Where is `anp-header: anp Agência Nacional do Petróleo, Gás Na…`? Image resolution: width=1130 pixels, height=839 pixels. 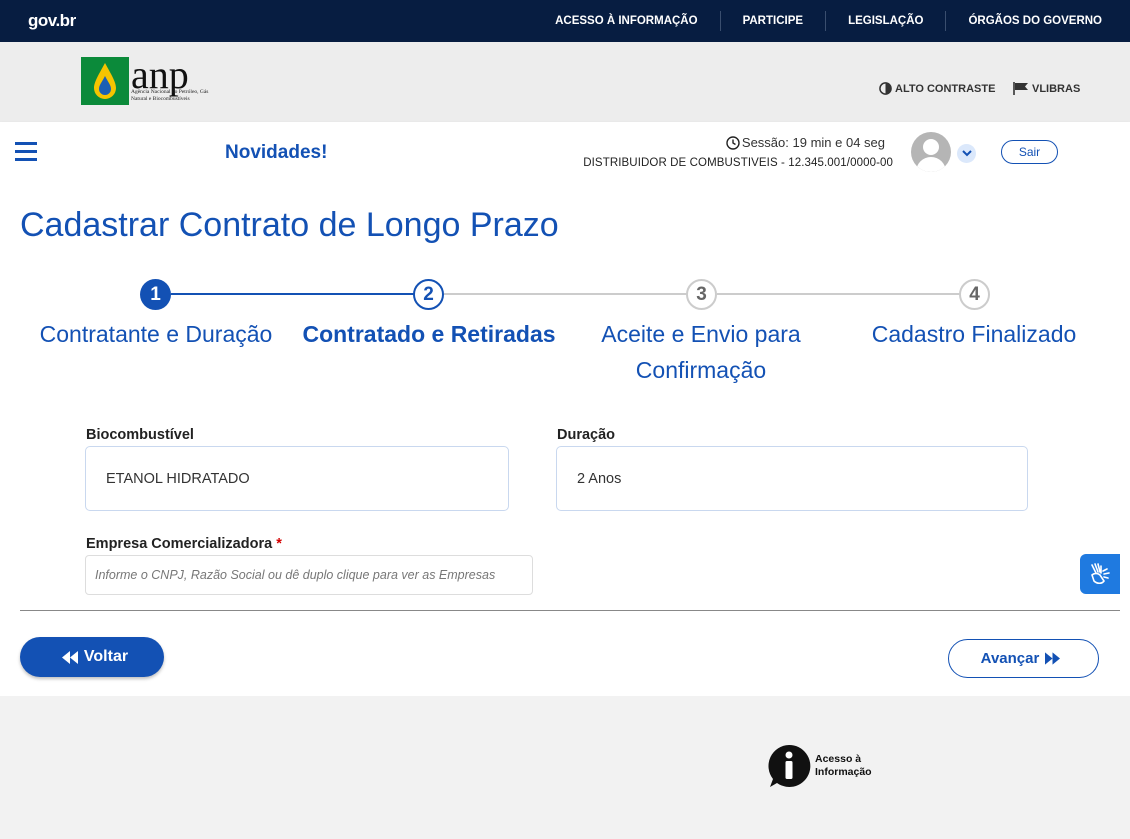 anp-header: anp Agência Nacional do Petróleo, Gás Na… is located at coordinates (565, 82).